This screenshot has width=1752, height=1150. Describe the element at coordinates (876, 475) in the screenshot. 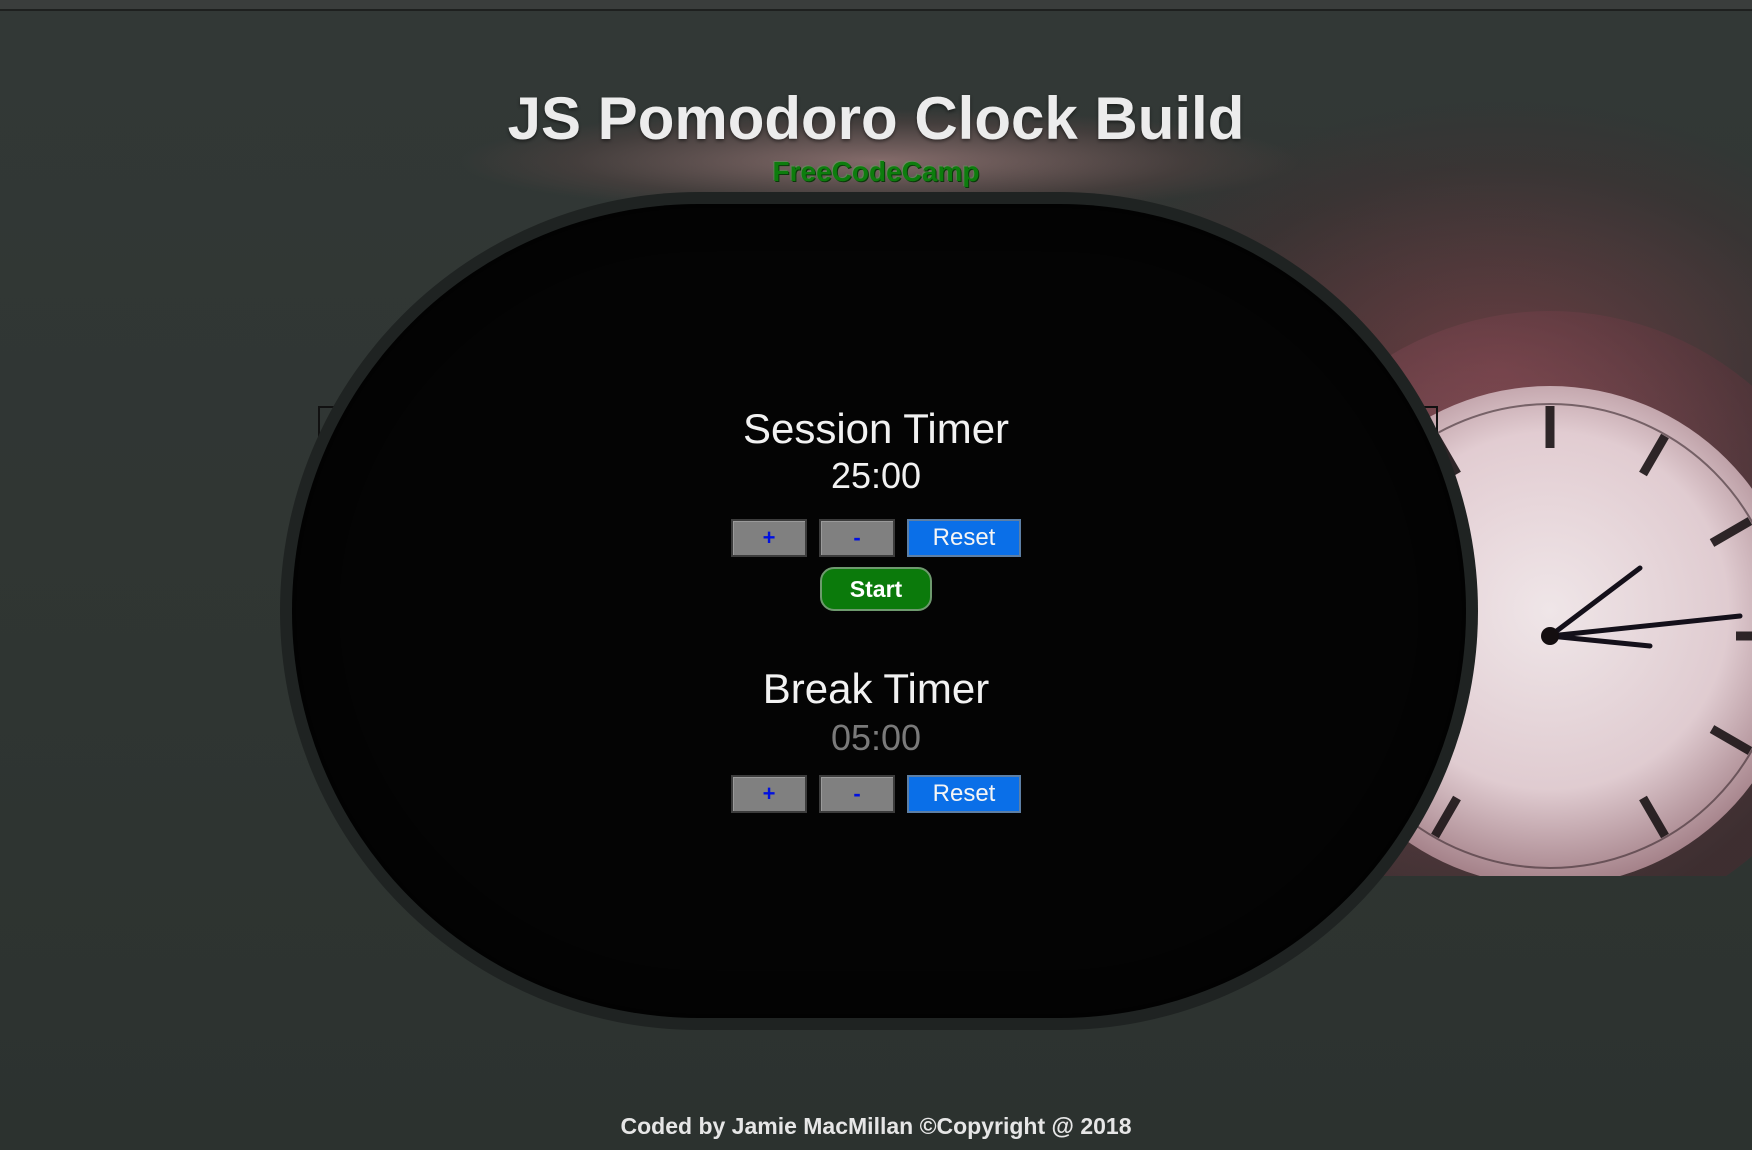

I see `session-timer-display: 25:00` at that location.